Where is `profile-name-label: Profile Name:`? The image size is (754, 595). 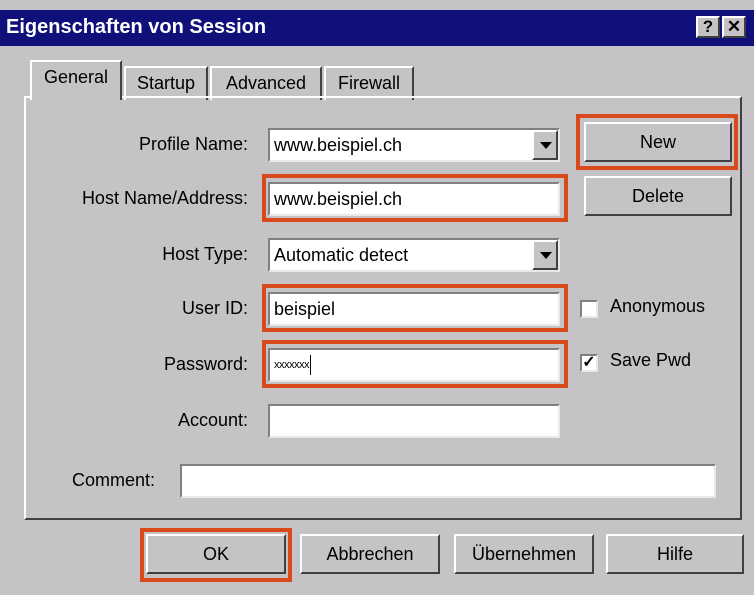
profile-name-label: Profile Name: is located at coordinates (193, 144).